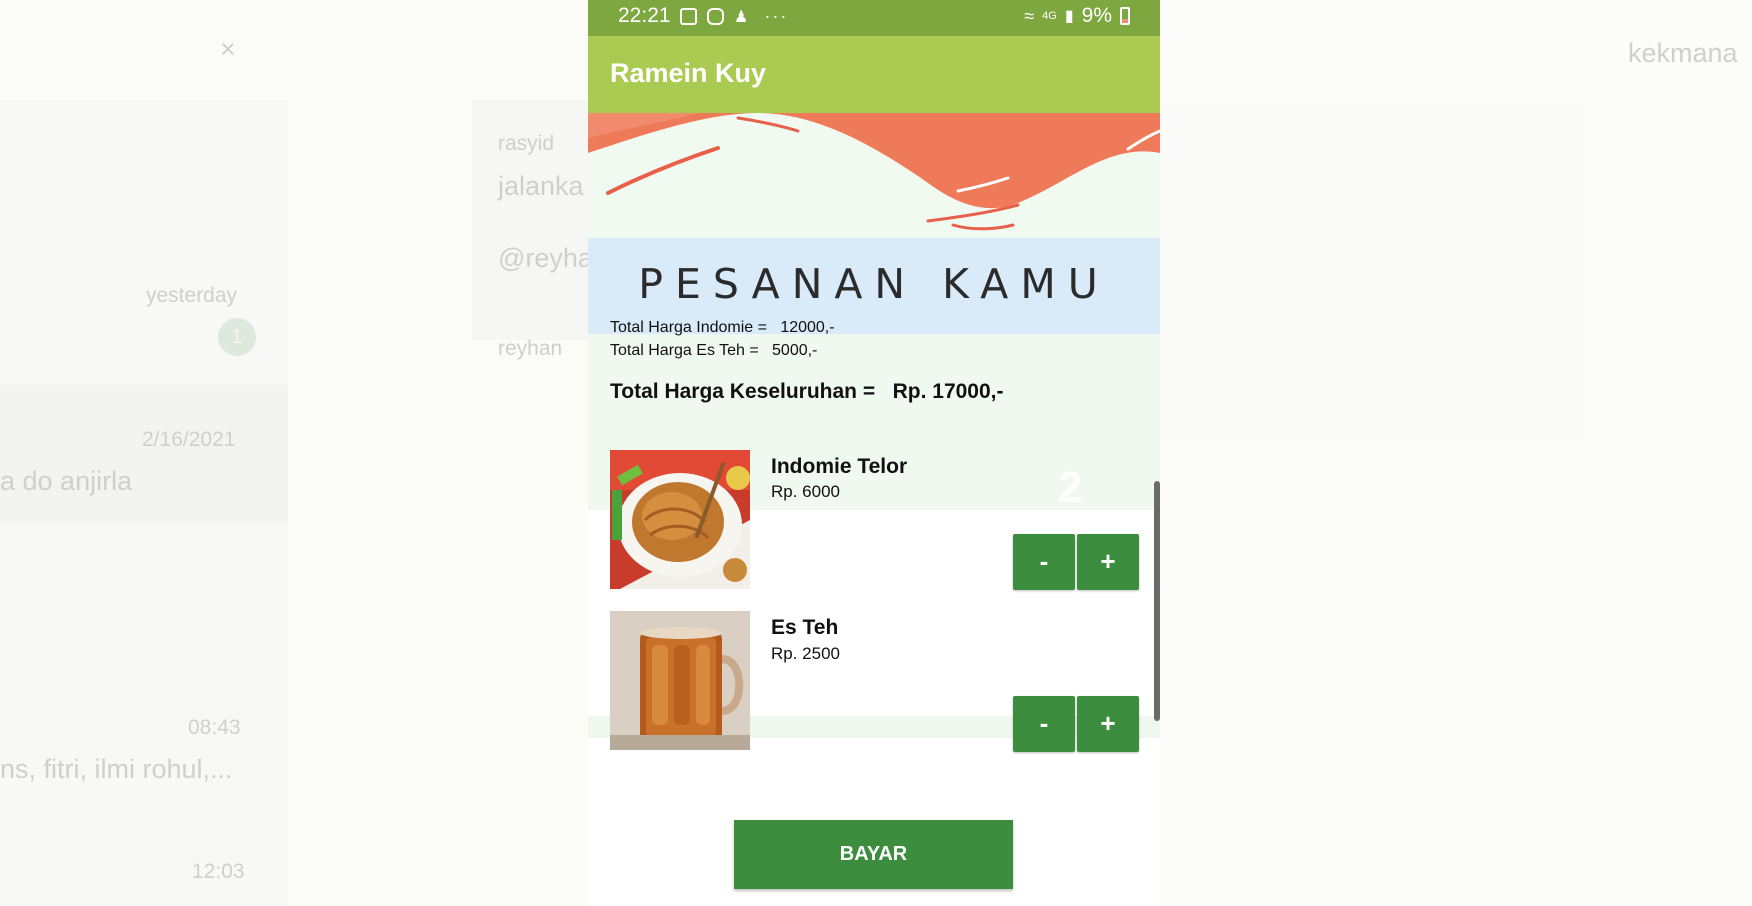  What do you see at coordinates (189, 439) in the screenshot?
I see `chat-date-2: 2/16/2021` at bounding box center [189, 439].